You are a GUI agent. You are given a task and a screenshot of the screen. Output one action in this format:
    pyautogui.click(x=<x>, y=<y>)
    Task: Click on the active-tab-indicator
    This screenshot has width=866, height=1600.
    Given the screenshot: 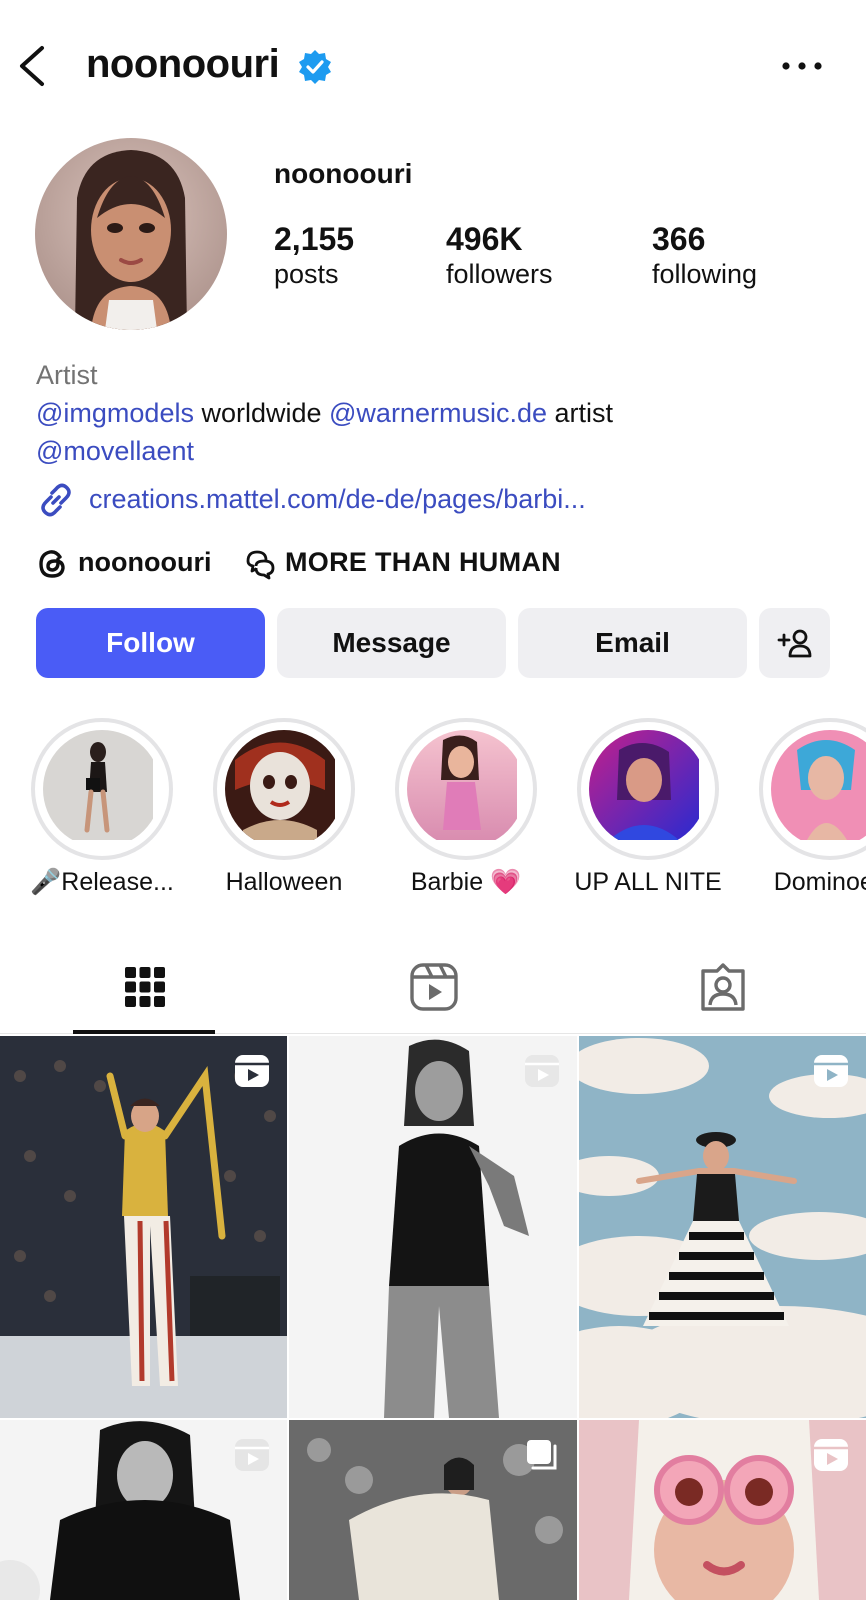 What is the action you would take?
    pyautogui.click(x=144, y=1032)
    